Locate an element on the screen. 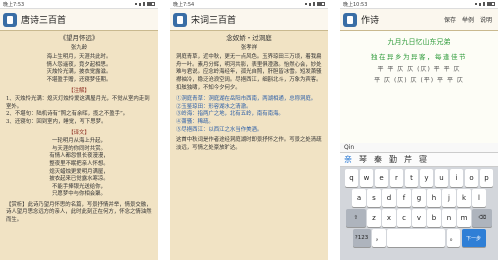 This screenshot has width=500, height=260. key-p: p is located at coordinates (486, 178).